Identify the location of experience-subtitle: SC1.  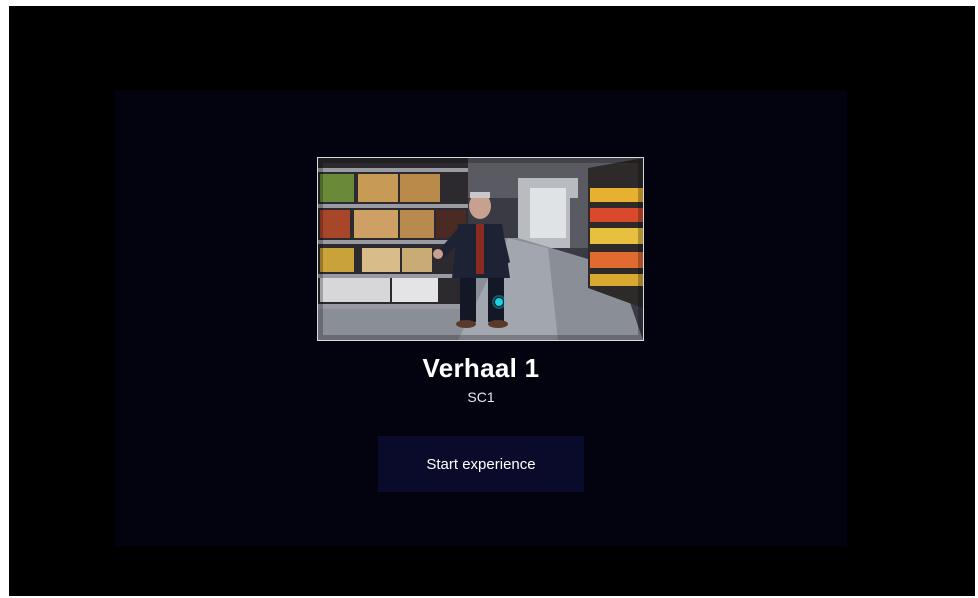
(481, 397).